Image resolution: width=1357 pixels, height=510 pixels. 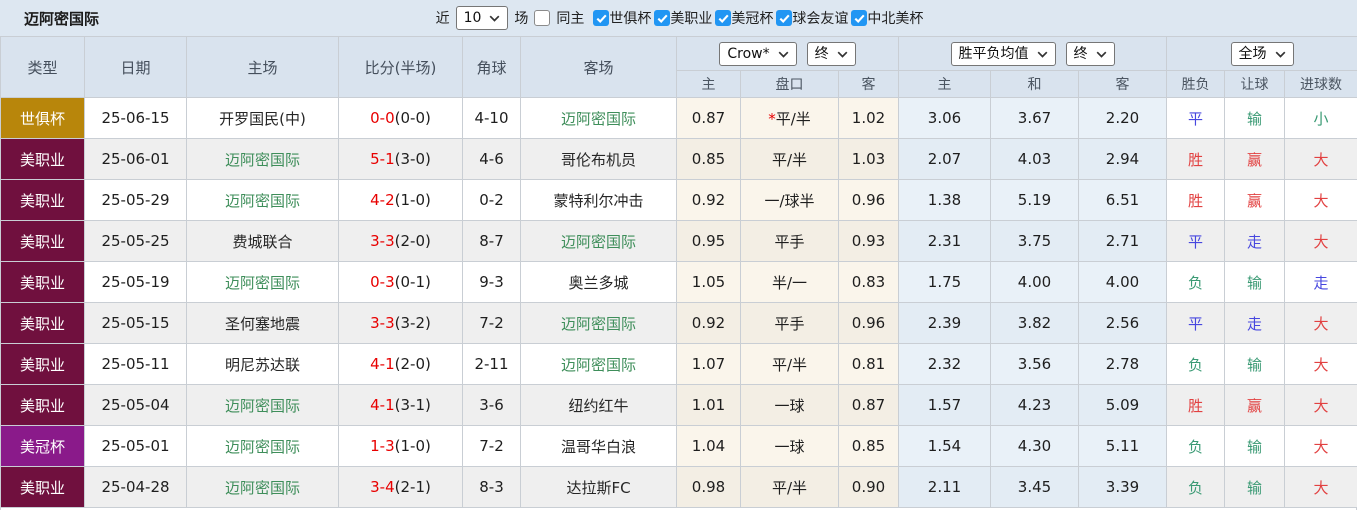 I want to click on home-odds-cell: 1.04, so click(x=708, y=446).